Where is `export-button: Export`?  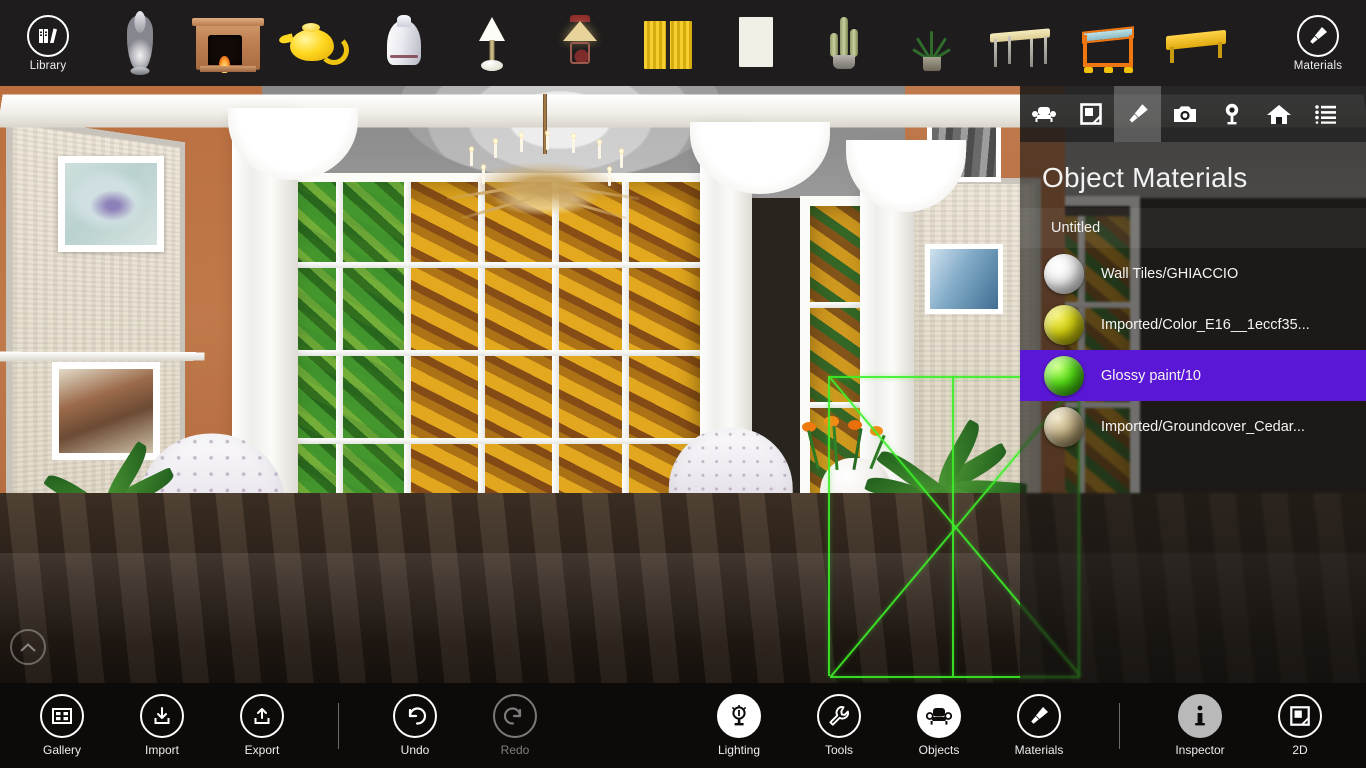 export-button: Export is located at coordinates (262, 725).